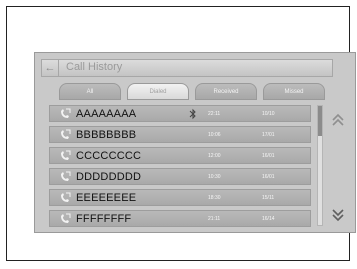 This screenshot has height=269, width=357. Describe the element at coordinates (192, 114) in the screenshot. I see `bluetooth-icon` at that location.